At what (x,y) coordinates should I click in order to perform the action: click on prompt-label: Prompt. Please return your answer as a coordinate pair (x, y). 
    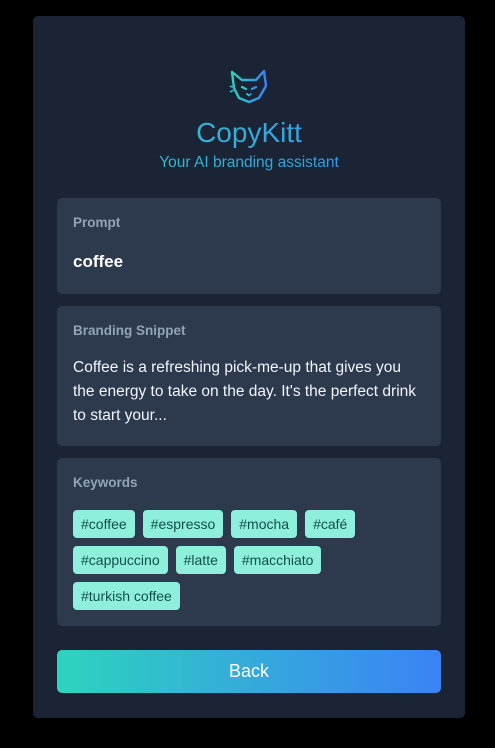
    Looking at the image, I should click on (97, 222).